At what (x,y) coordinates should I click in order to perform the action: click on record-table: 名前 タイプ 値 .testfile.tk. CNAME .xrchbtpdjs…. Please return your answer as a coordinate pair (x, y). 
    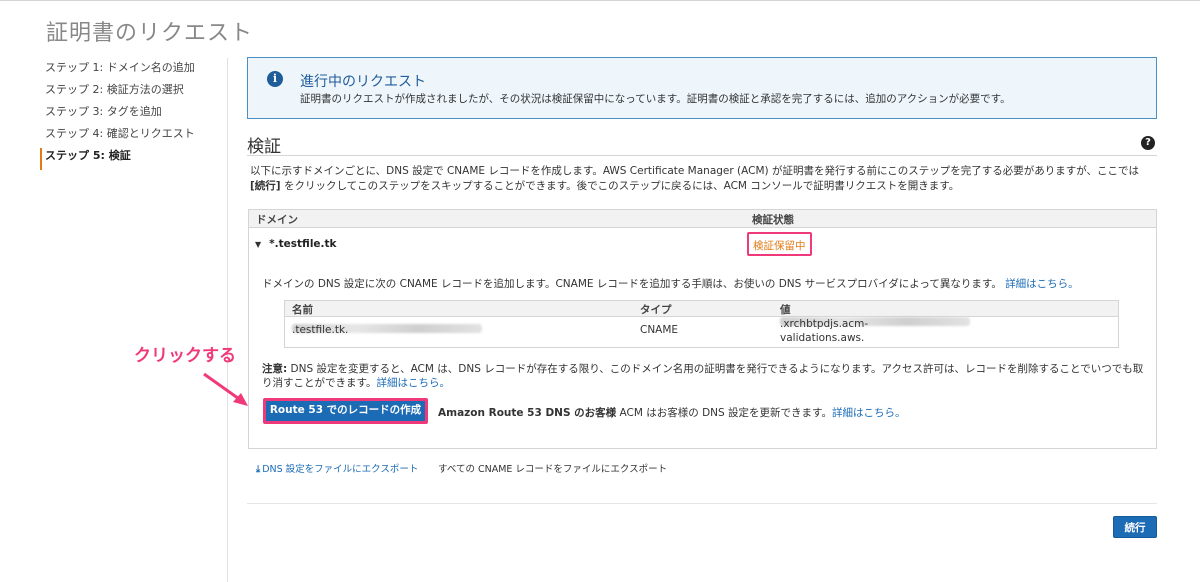
    Looking at the image, I should click on (701, 324).